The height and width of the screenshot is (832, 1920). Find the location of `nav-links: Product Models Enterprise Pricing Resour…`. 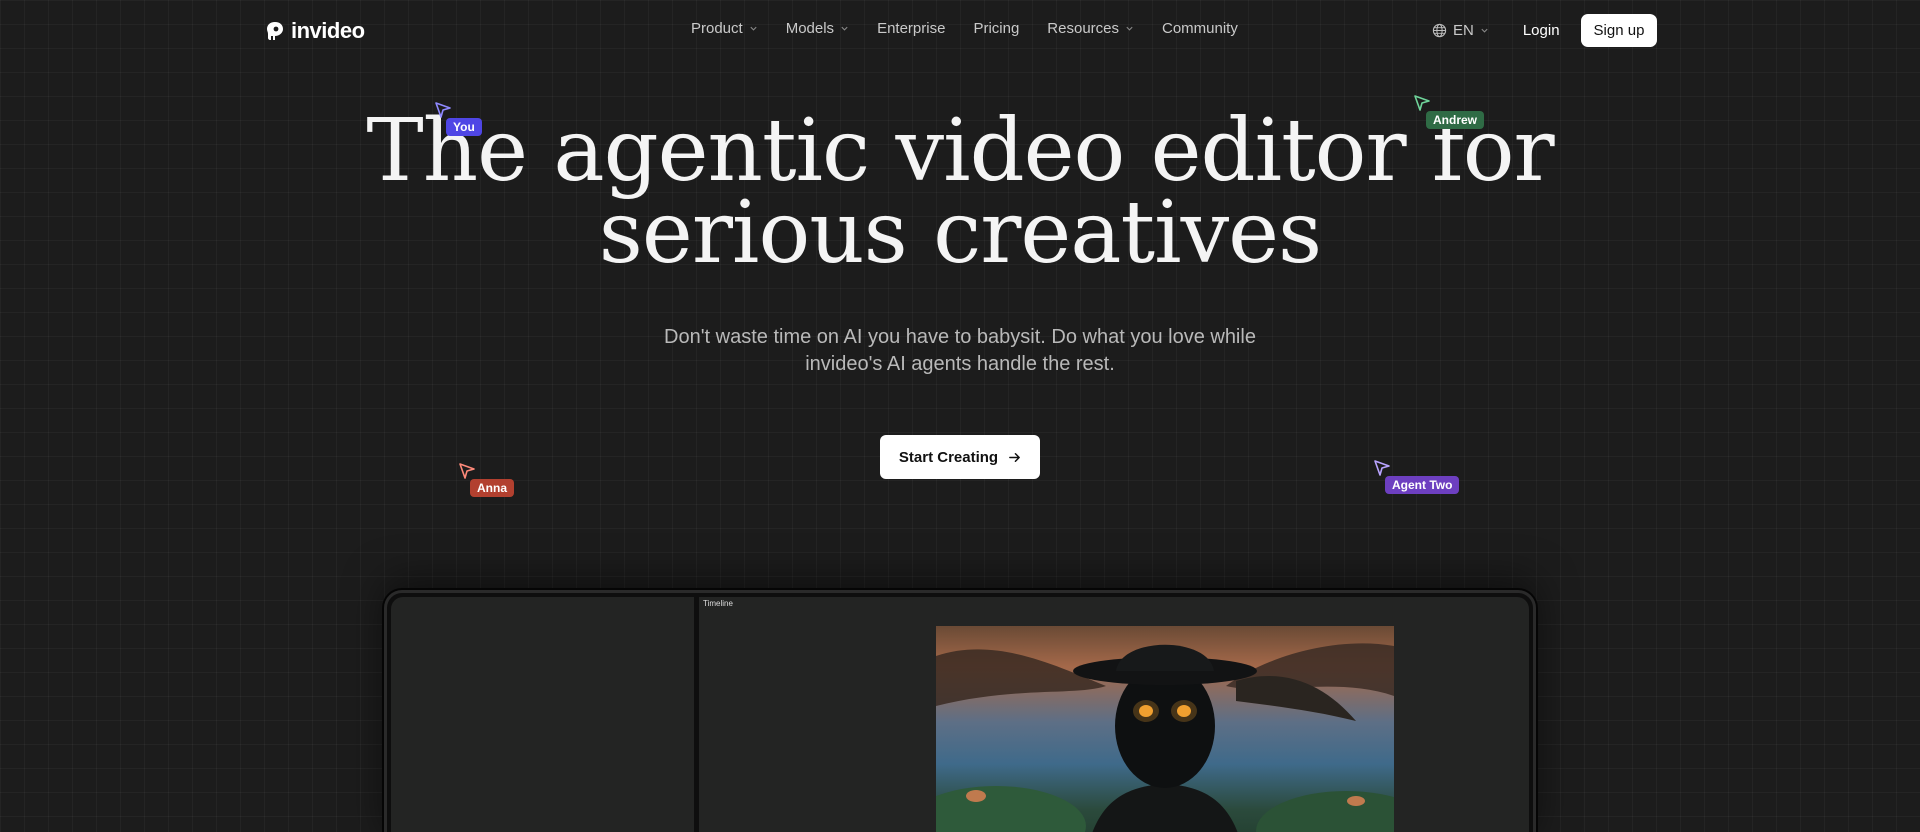

nav-links: Product Models Enterprise Pricing Resour… is located at coordinates (978, 28).